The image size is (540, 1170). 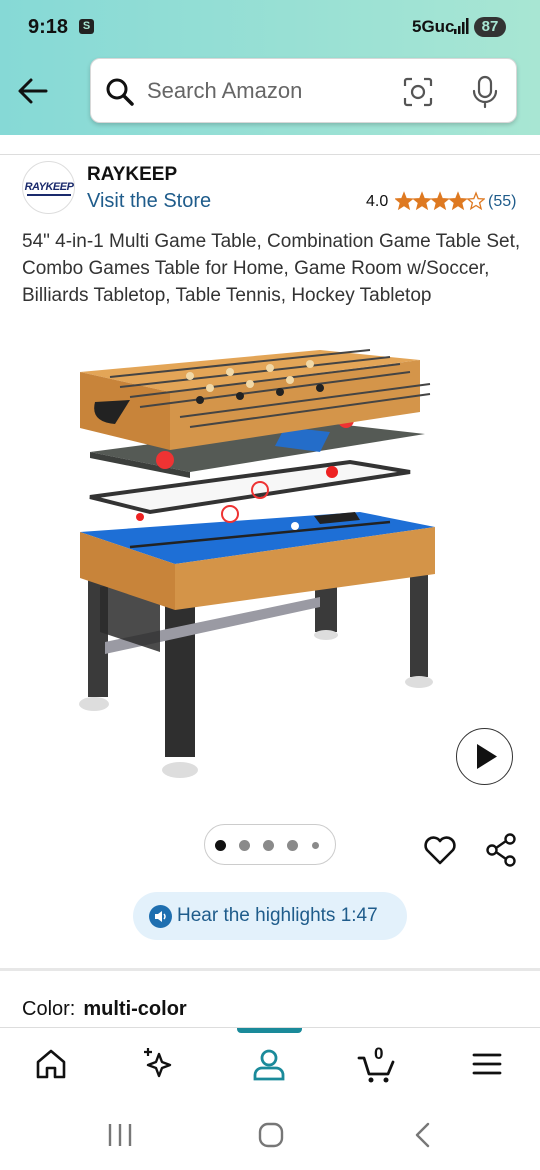 What do you see at coordinates (160, 916) in the screenshot?
I see `speaker-icon` at bounding box center [160, 916].